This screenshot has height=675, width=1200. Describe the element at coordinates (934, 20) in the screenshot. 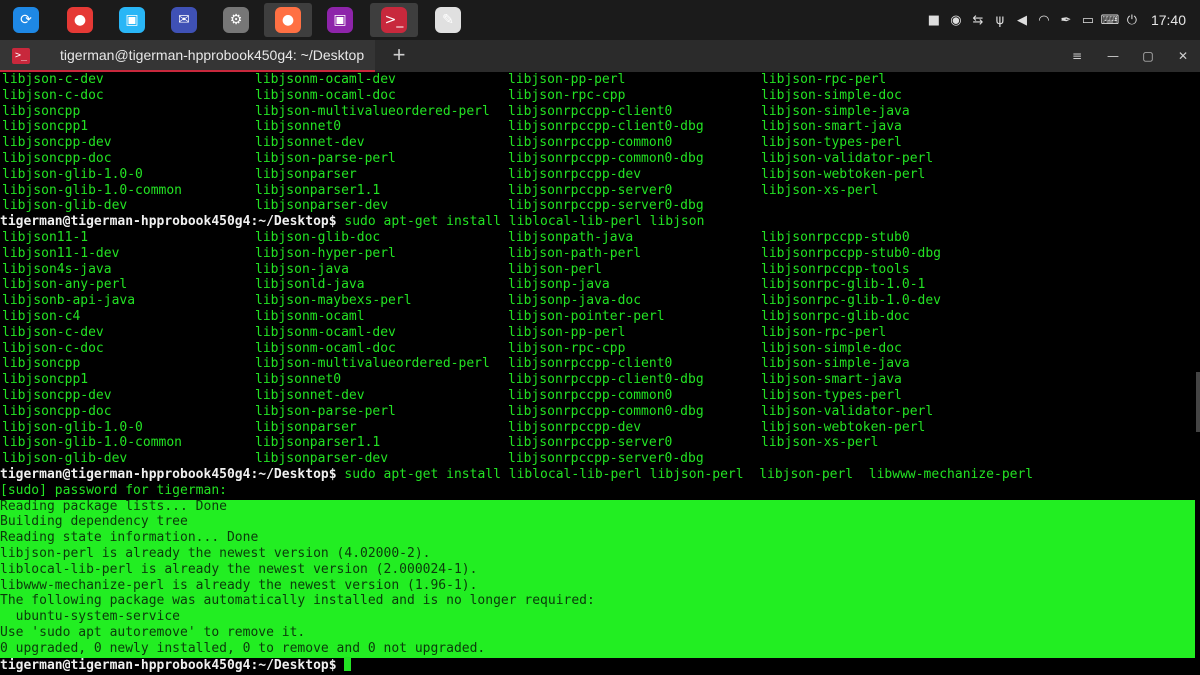

I see `camera-icon: ■` at that location.